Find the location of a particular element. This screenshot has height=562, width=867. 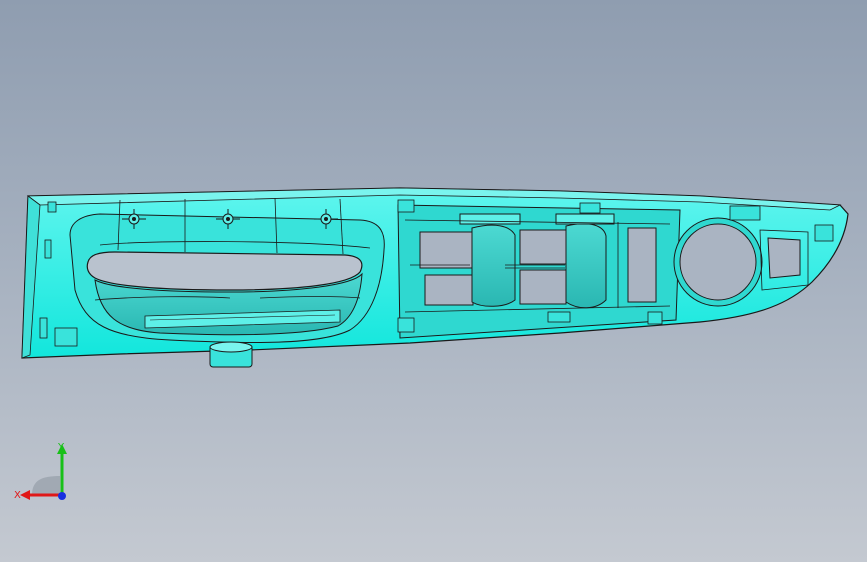

coordinate-triad: Y X is located at coordinates (40, 471).